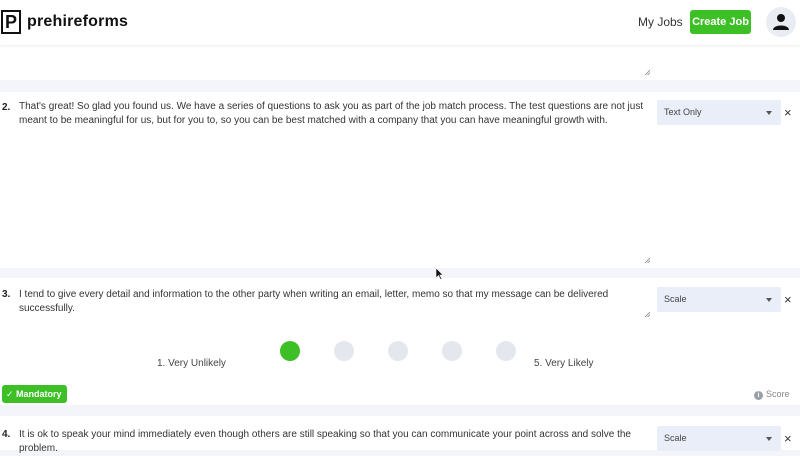  What do you see at coordinates (440, 274) in the screenshot?
I see `mouse-cursor-icon` at bounding box center [440, 274].